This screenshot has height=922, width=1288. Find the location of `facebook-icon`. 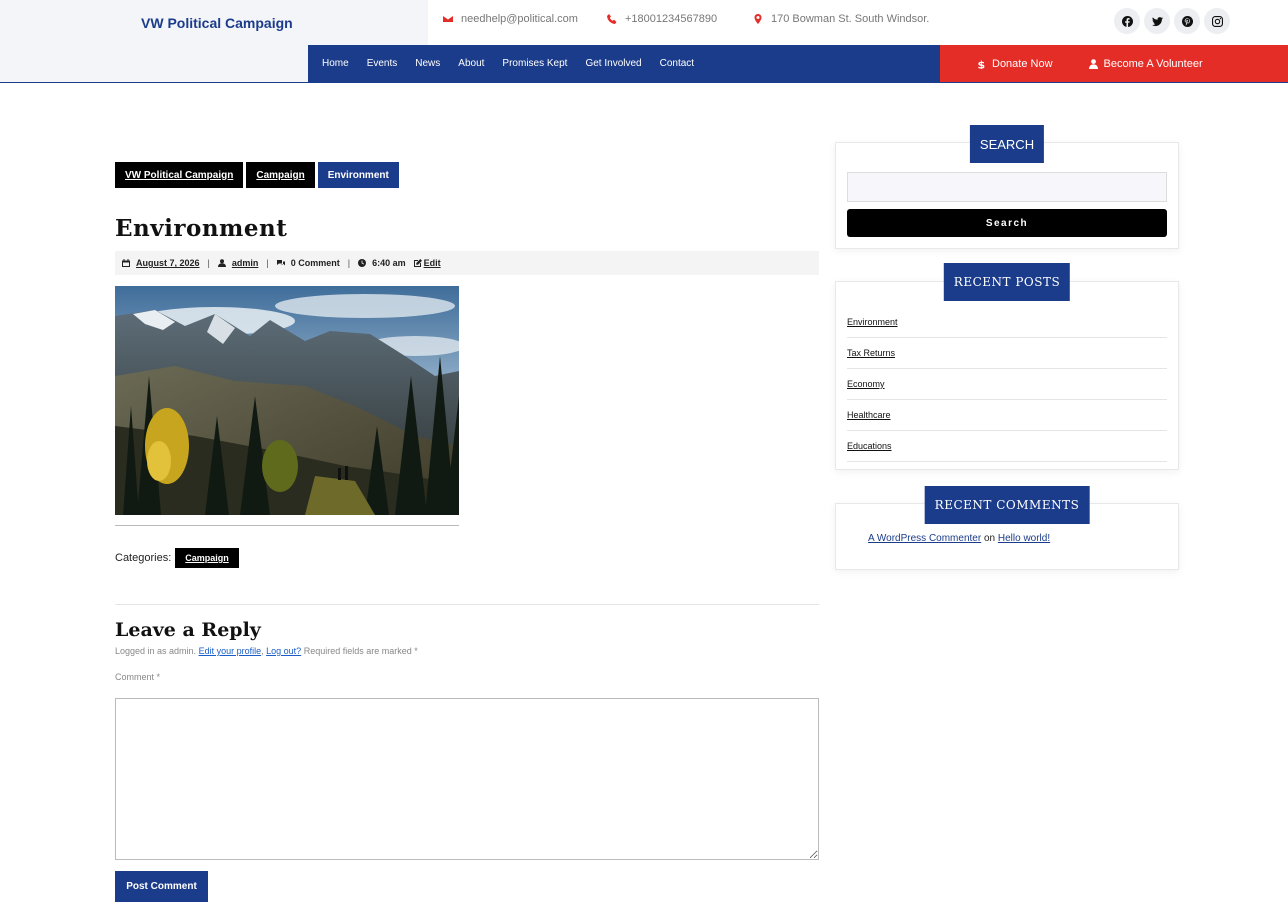

facebook-icon is located at coordinates (1127, 21).